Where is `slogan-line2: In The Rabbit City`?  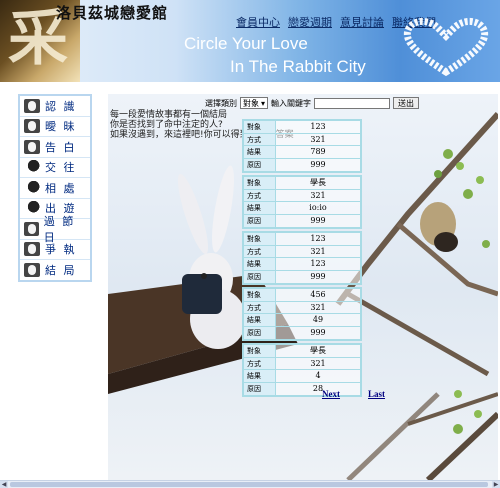
slogan-line2: In The Rabbit City is located at coordinates (298, 66).